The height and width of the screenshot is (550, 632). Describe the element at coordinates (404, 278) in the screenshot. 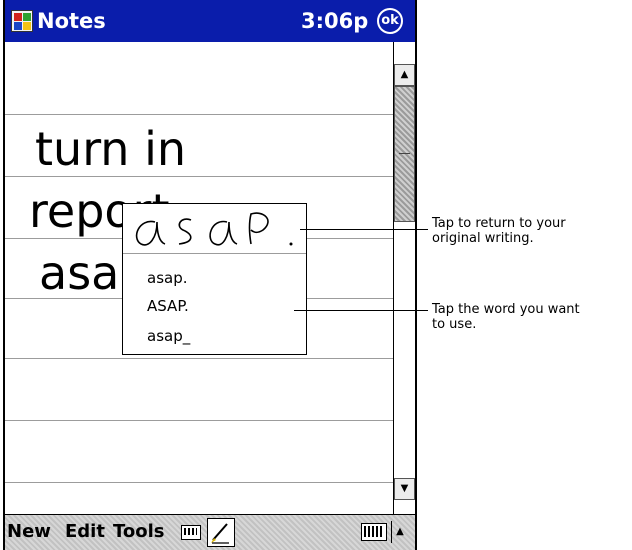

I see `vertical-scrollbar: ▲ ▼` at that location.